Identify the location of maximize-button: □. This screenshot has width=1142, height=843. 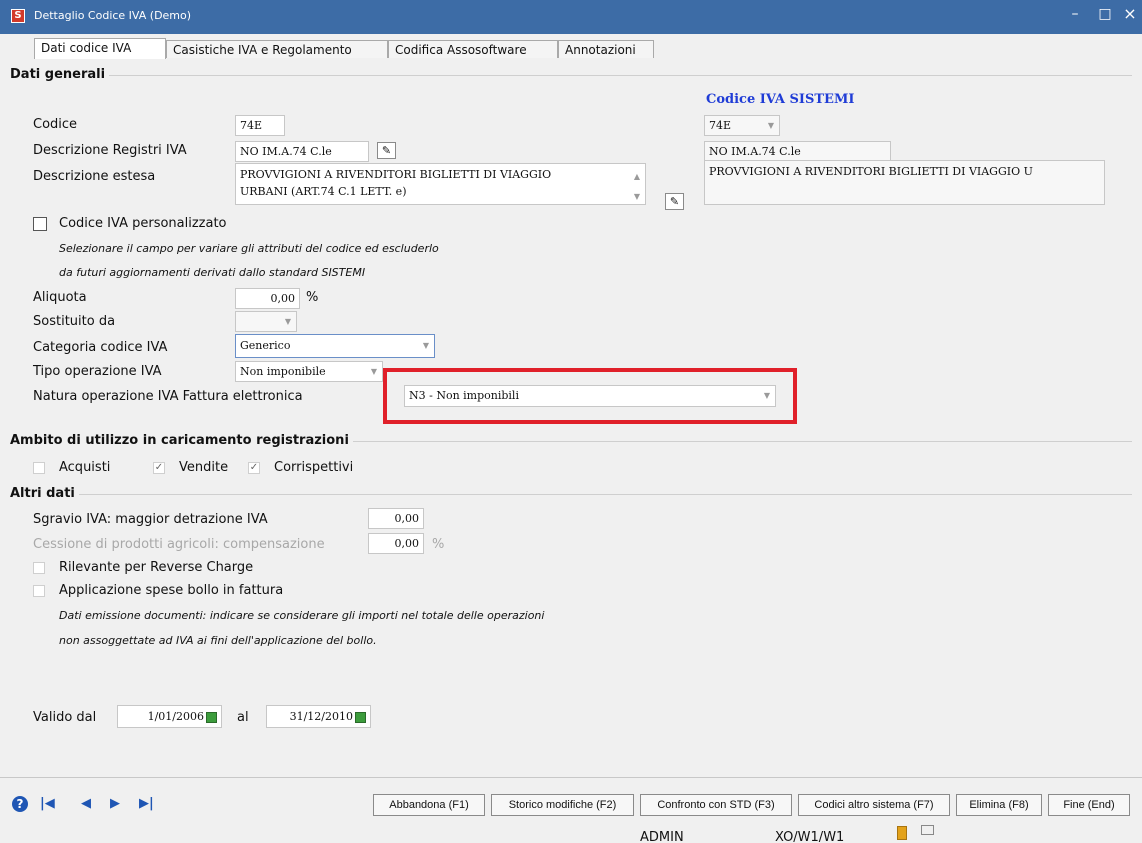
(1105, 14).